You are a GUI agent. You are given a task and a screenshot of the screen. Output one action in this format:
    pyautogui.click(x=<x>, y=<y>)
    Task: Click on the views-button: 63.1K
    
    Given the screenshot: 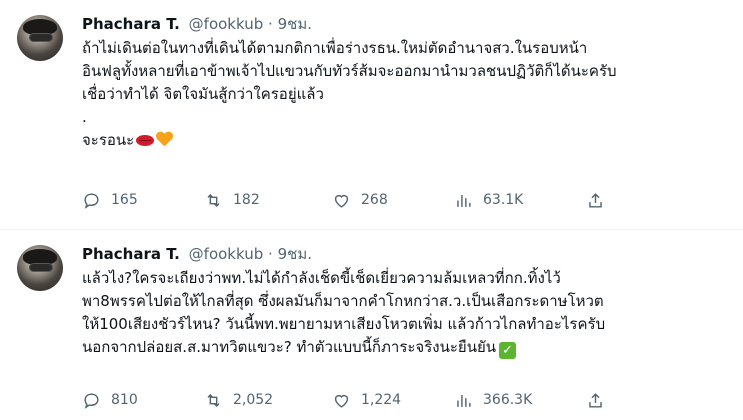 What is the action you would take?
    pyautogui.click(x=488, y=200)
    